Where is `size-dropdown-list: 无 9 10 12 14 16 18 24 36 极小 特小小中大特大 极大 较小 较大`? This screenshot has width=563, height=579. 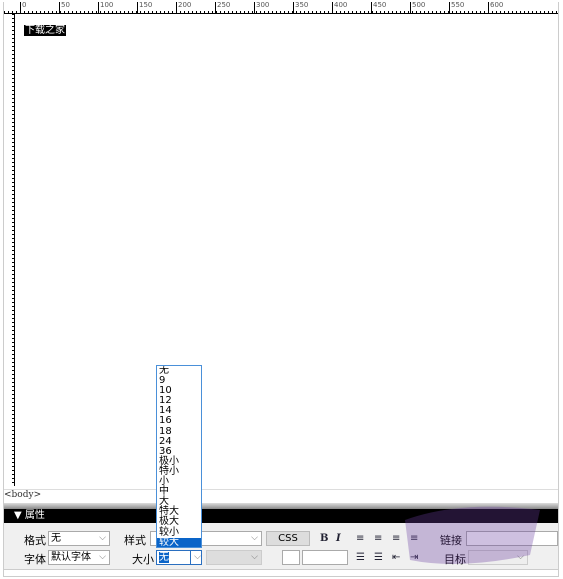
size-dropdown-list: 无 9 10 12 14 16 18 24 36 极小 特小小中大特大 极大 较小 较大 is located at coordinates (179, 456).